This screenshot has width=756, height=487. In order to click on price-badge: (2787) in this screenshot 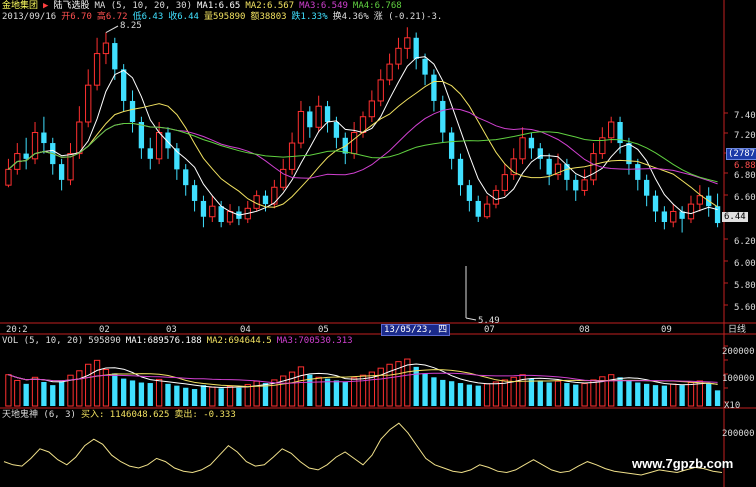, I will do `click(741, 154)`.